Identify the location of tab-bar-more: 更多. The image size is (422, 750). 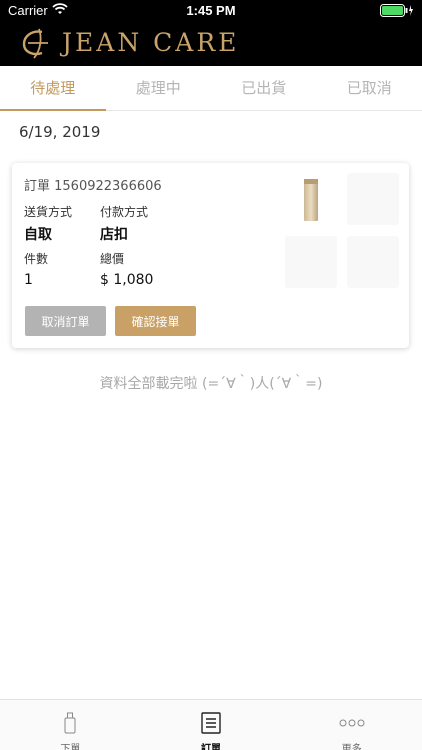
(351, 725).